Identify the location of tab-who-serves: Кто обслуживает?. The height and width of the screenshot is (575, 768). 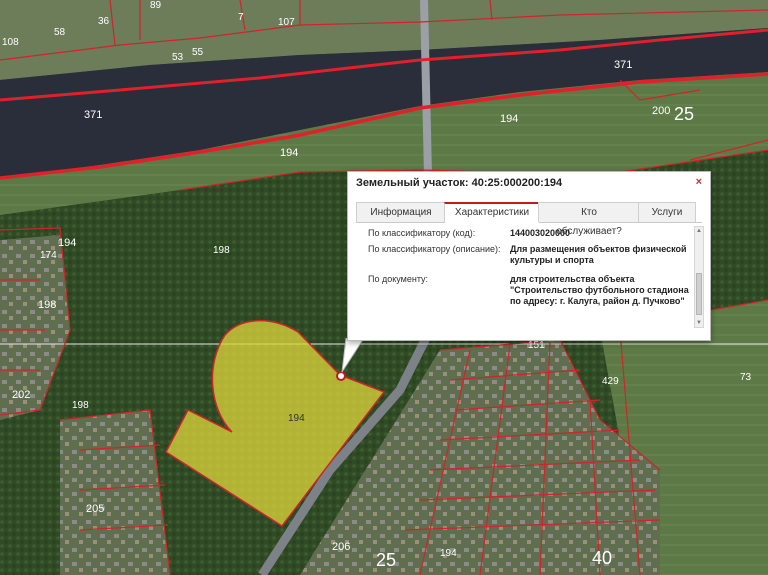
(589, 219).